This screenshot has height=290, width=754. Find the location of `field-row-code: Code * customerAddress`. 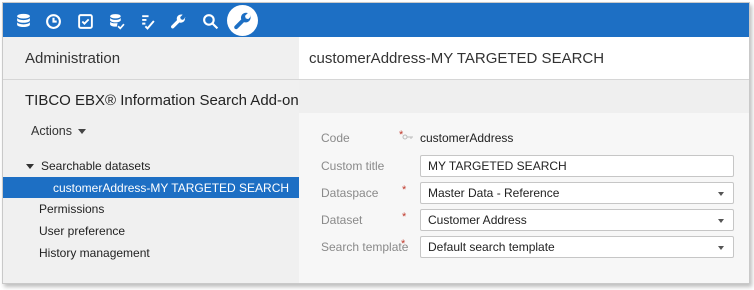

field-row-code: Code * customerAddress is located at coordinates (524, 139).